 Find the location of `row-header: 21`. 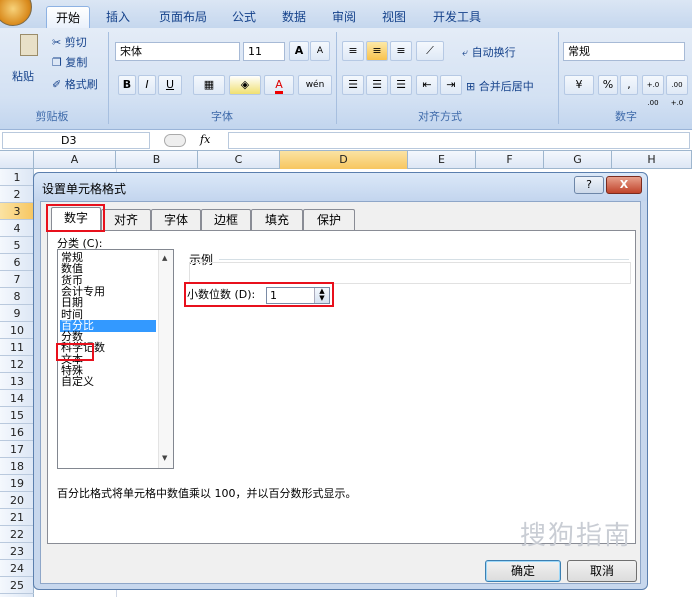

row-header: 21 is located at coordinates (17, 517).